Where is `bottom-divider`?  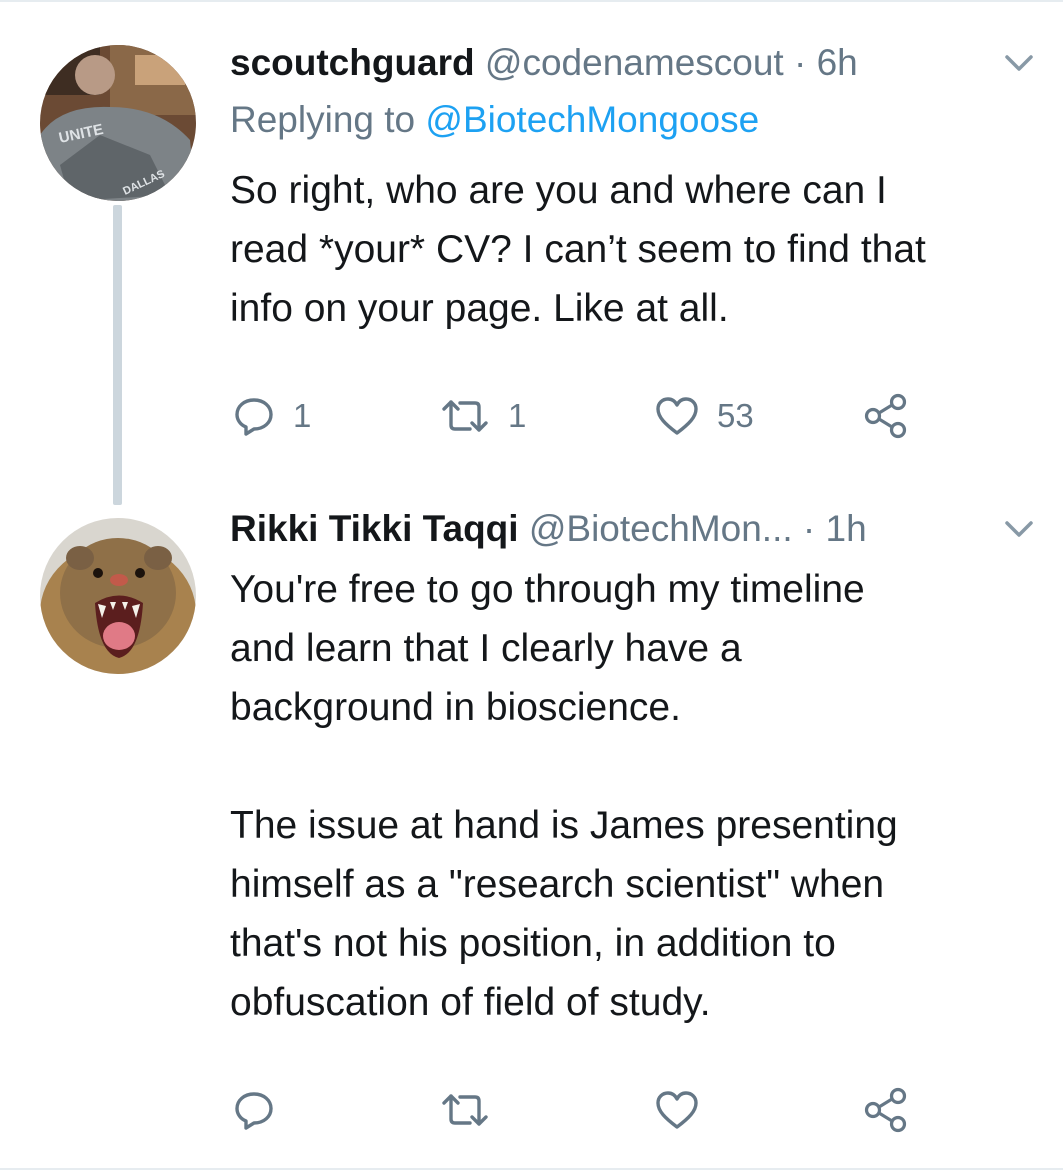 bottom-divider is located at coordinates (531, 1169).